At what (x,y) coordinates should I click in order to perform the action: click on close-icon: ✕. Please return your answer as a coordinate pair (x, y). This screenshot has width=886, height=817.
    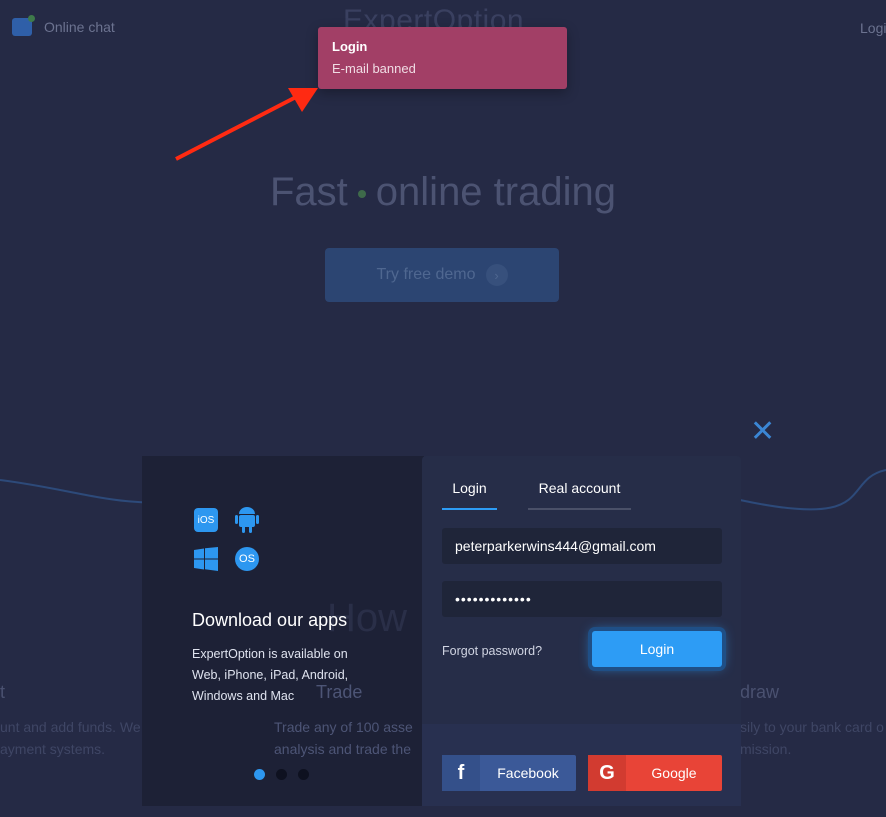
    Looking at the image, I should click on (762, 432).